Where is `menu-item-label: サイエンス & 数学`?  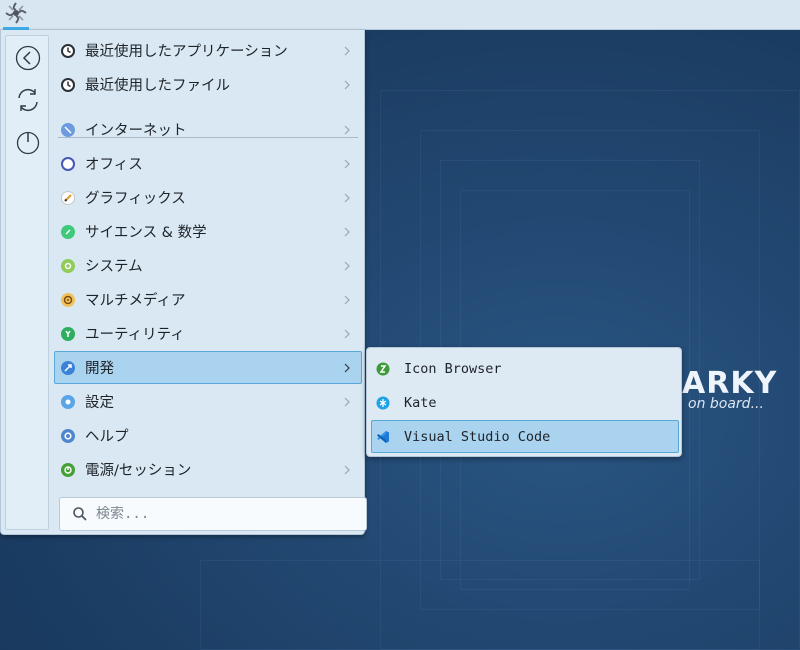
menu-item-label: サイエンス & 数学 is located at coordinates (146, 233).